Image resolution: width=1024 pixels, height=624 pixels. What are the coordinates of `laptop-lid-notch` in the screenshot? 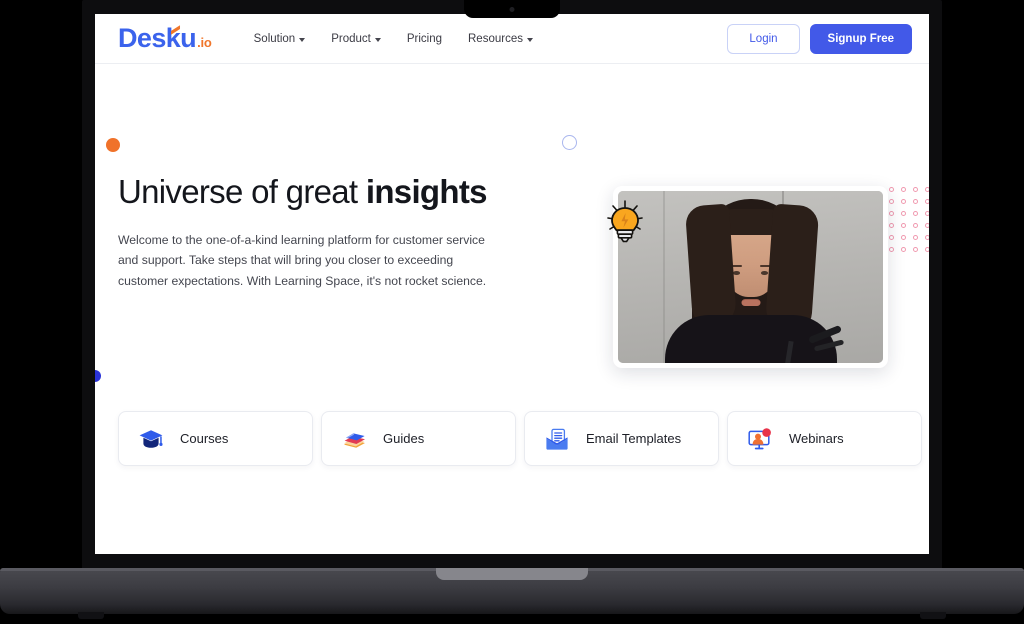 It's located at (512, 574).